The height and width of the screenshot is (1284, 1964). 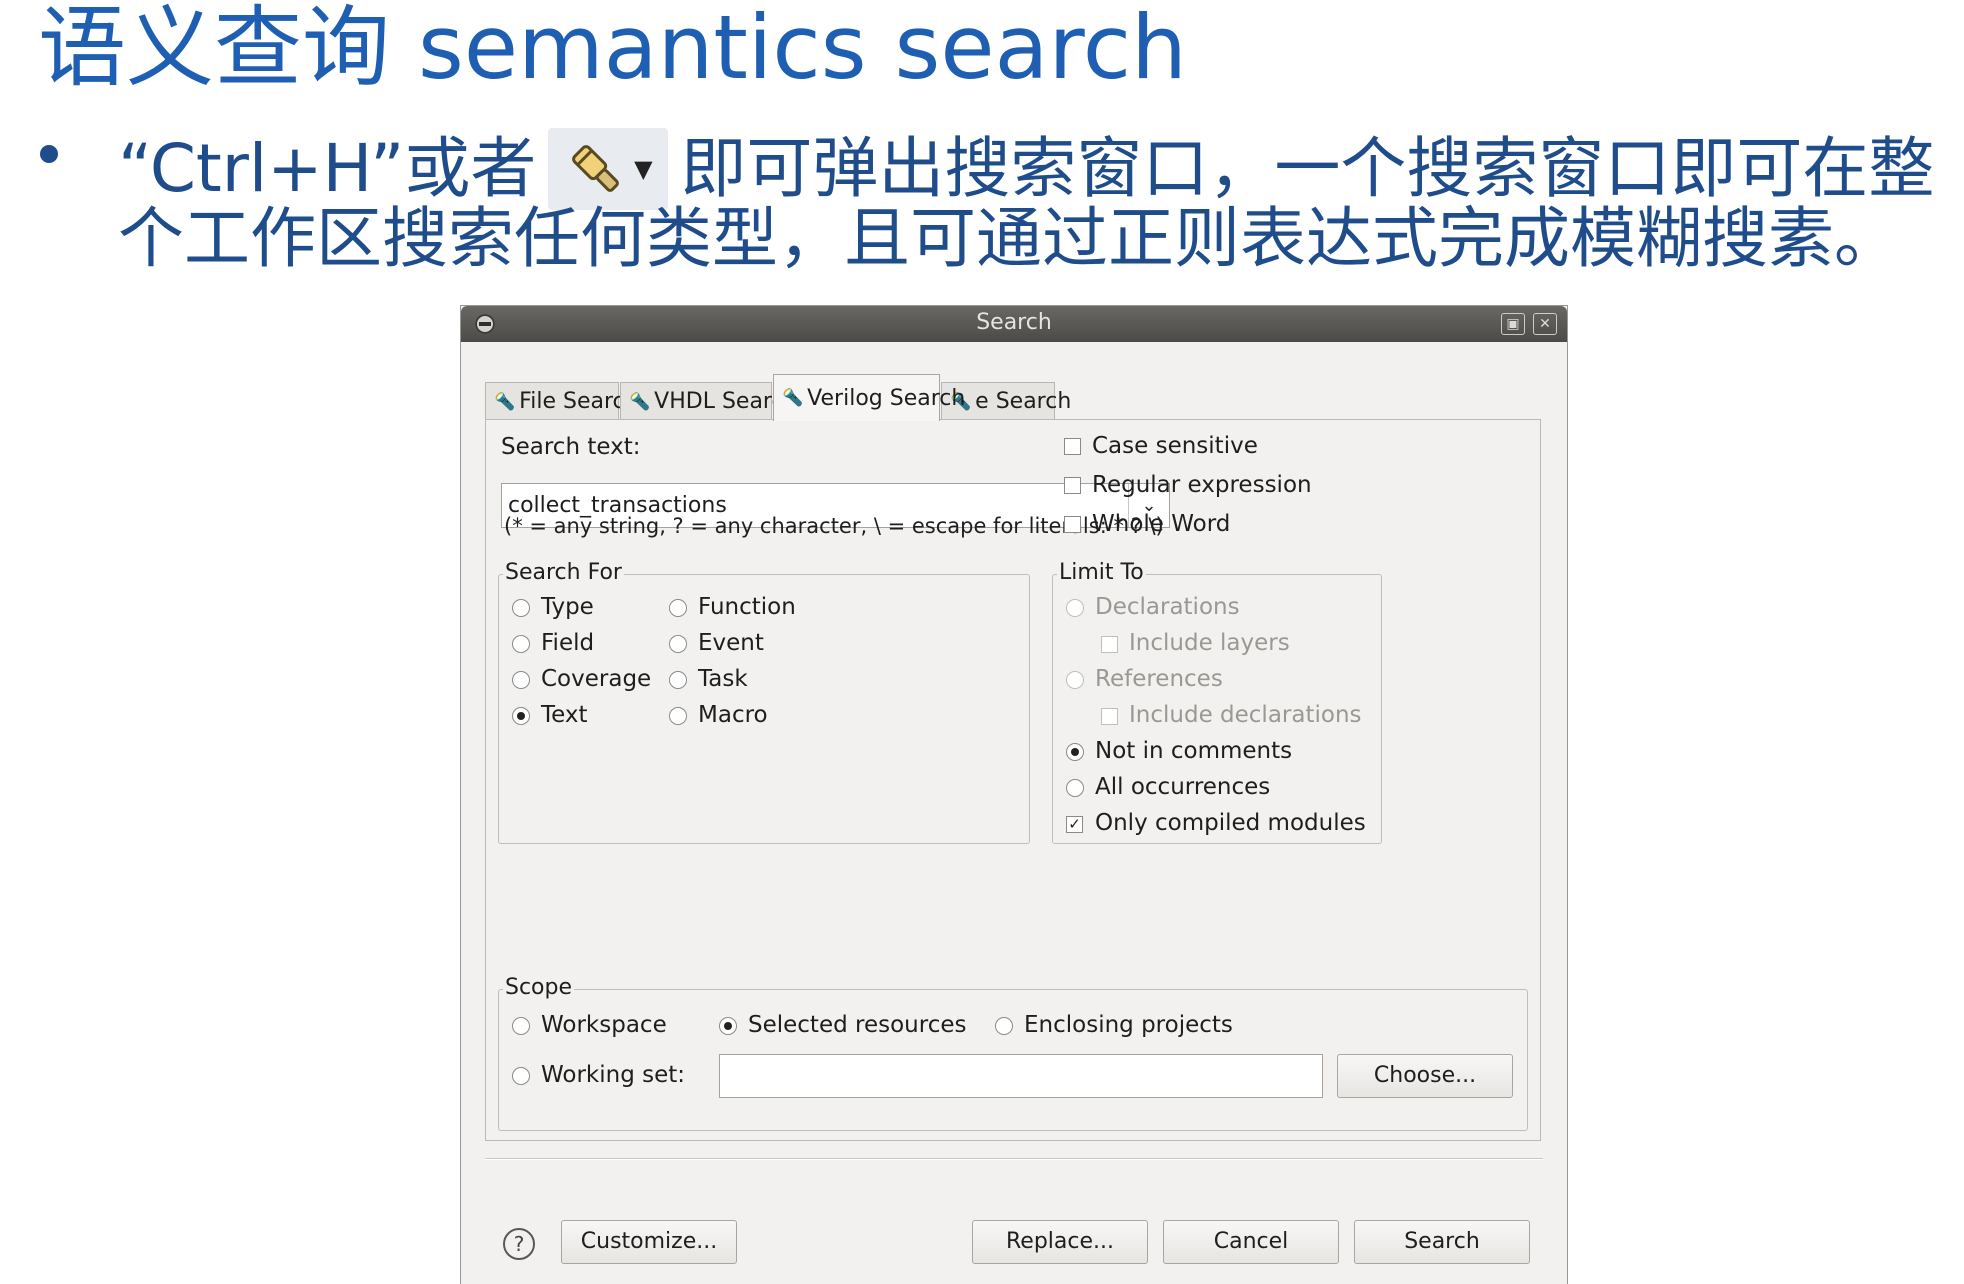 What do you see at coordinates (1109, 644) in the screenshot?
I see `include-layers-checkbox` at bounding box center [1109, 644].